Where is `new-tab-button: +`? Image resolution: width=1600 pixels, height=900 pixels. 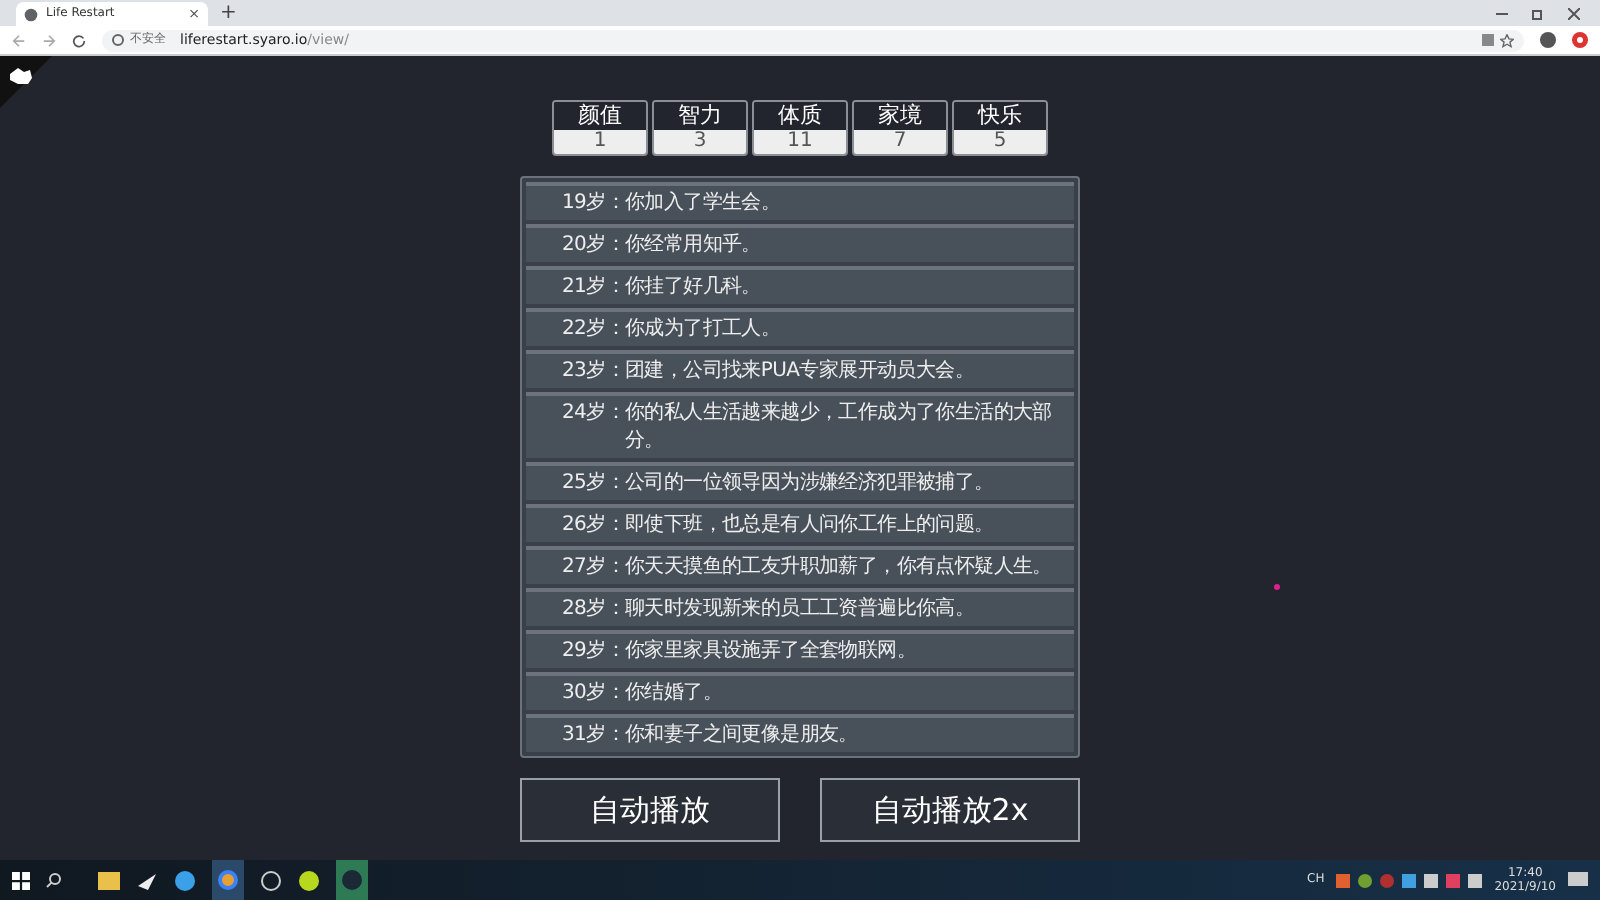
new-tab-button: + is located at coordinates (228, 14).